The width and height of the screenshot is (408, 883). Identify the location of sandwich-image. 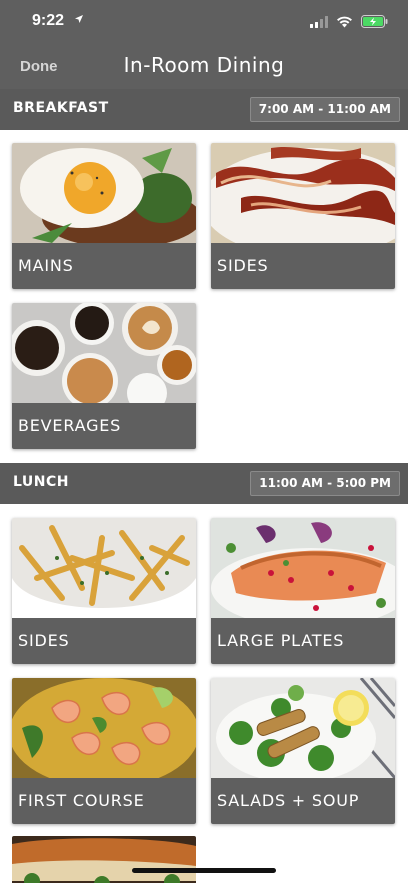
(104, 859).